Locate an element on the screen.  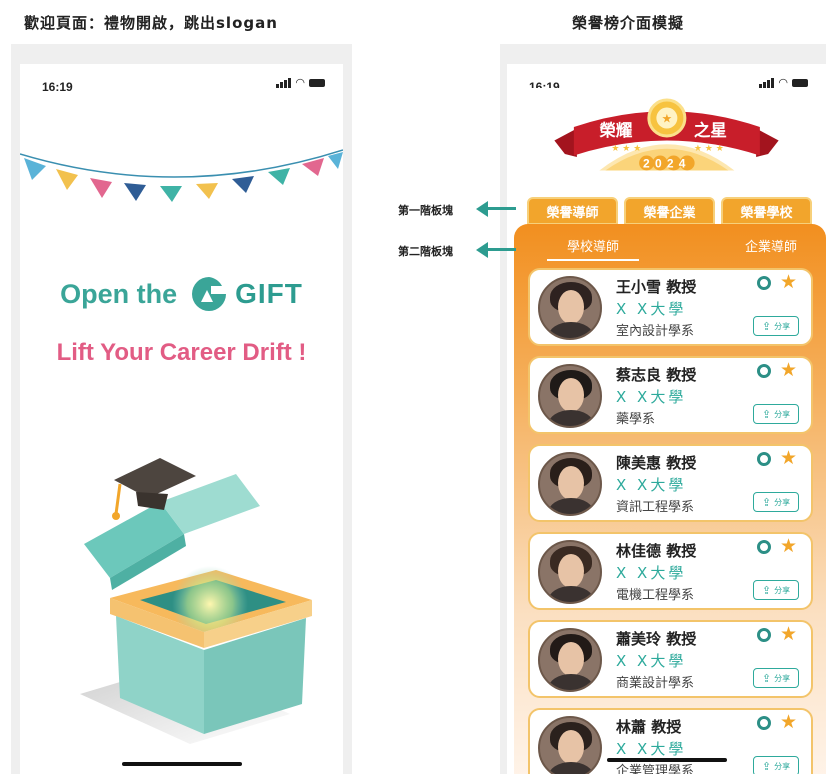
mentor-name: 林佳德 教授 is located at coordinates (656, 551).